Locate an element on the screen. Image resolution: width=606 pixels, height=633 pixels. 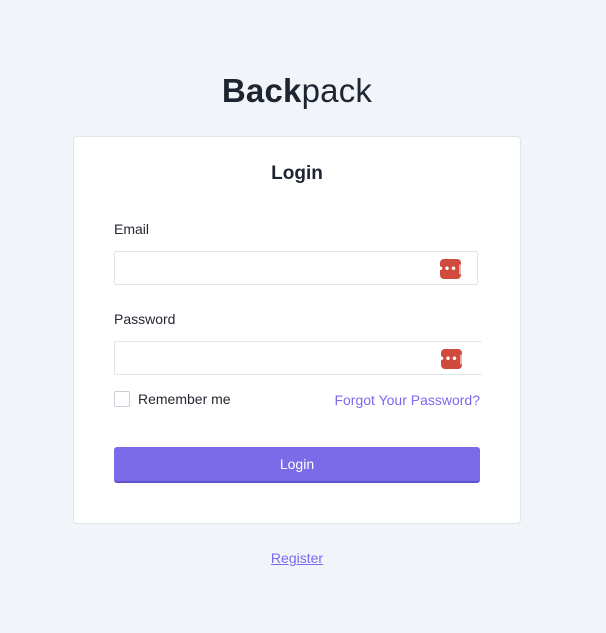
app-logo: Backpack is located at coordinates (297, 91).